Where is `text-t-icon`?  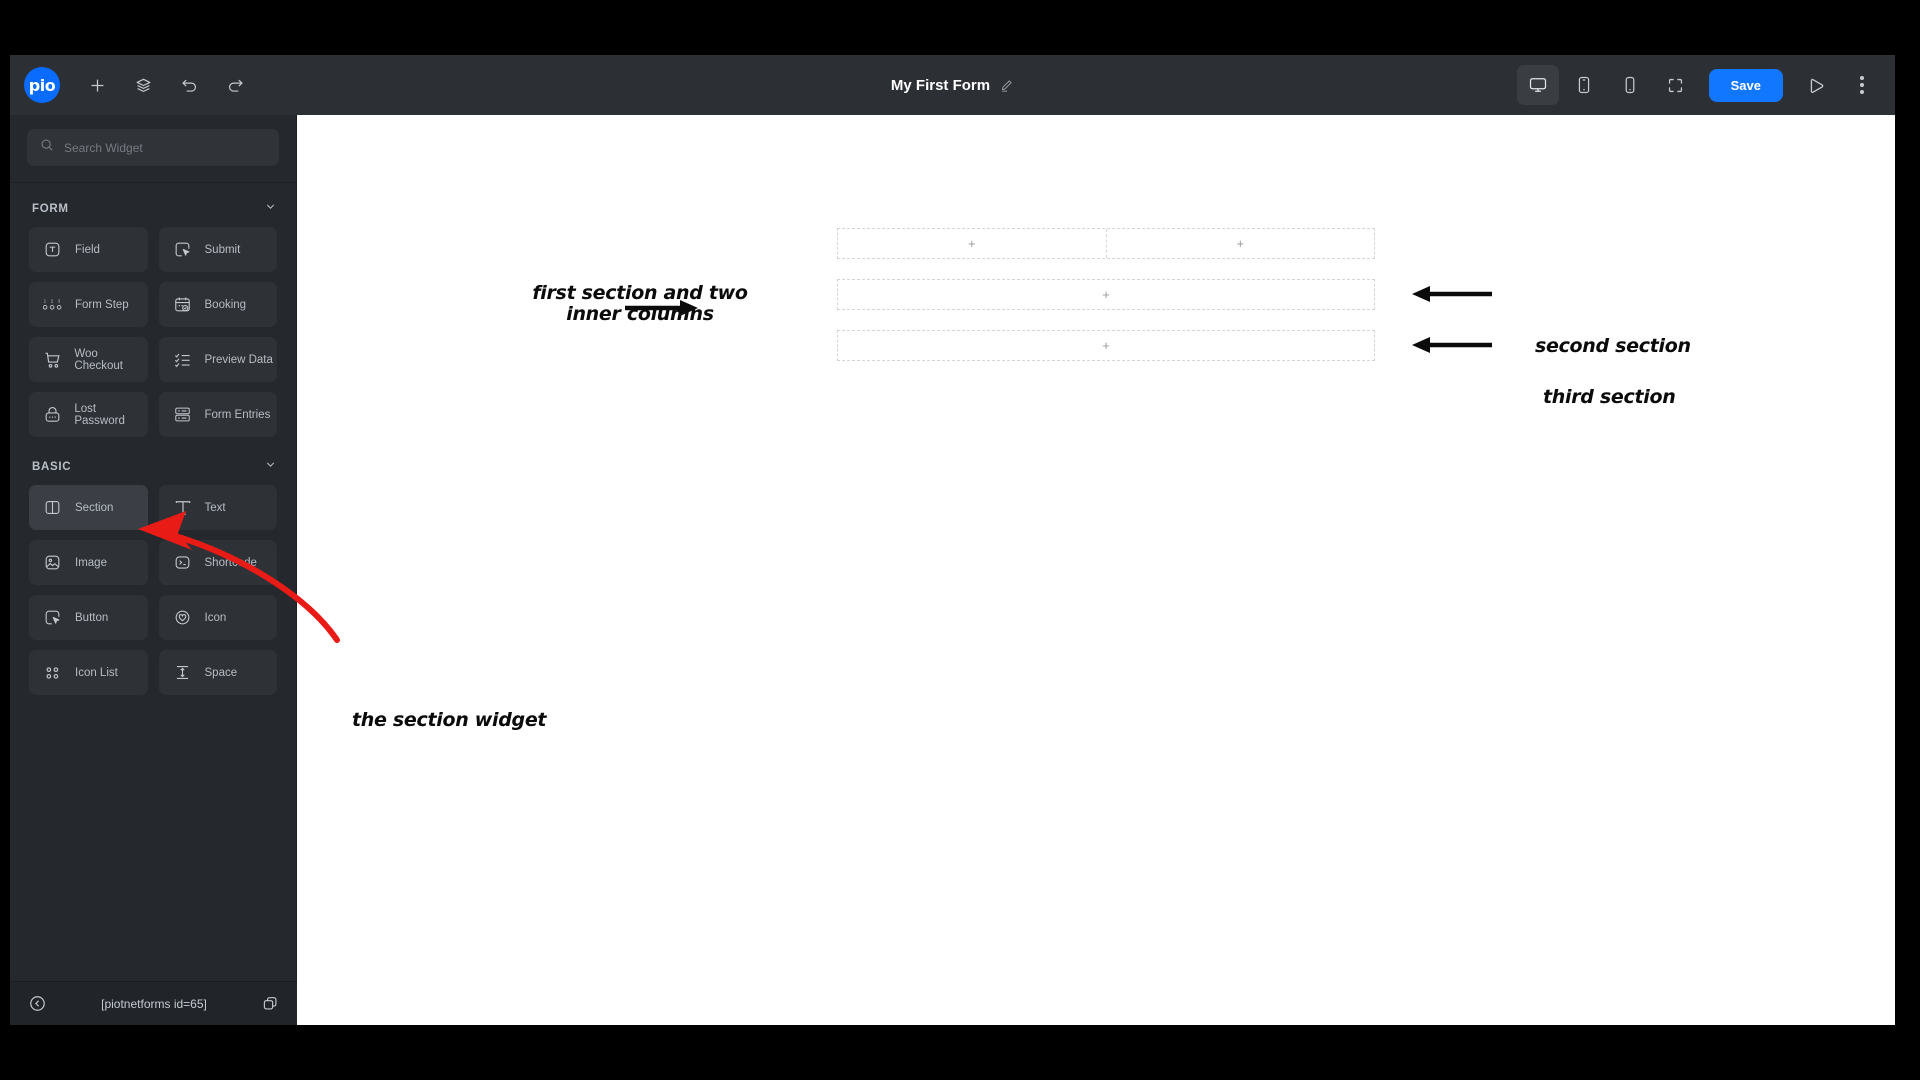 text-t-icon is located at coordinates (184, 508).